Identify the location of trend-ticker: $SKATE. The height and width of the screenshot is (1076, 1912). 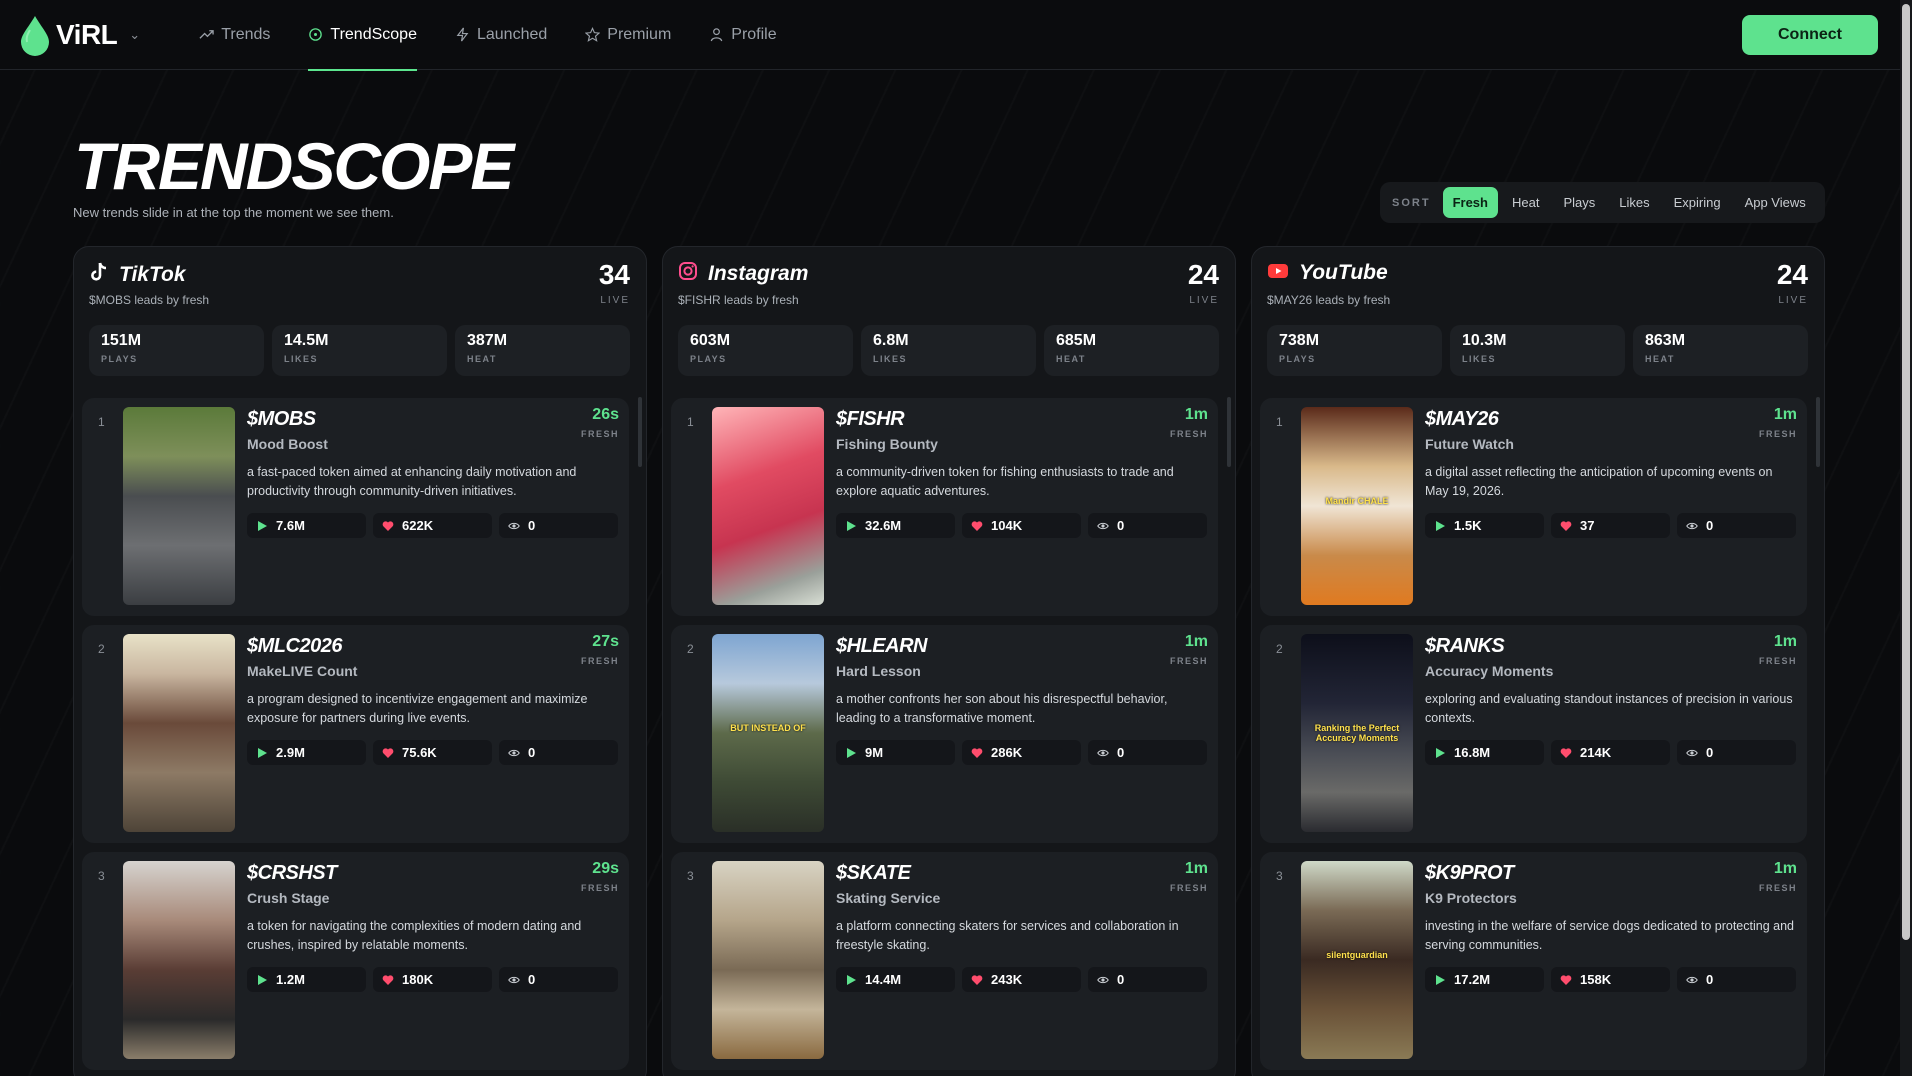
(873, 873).